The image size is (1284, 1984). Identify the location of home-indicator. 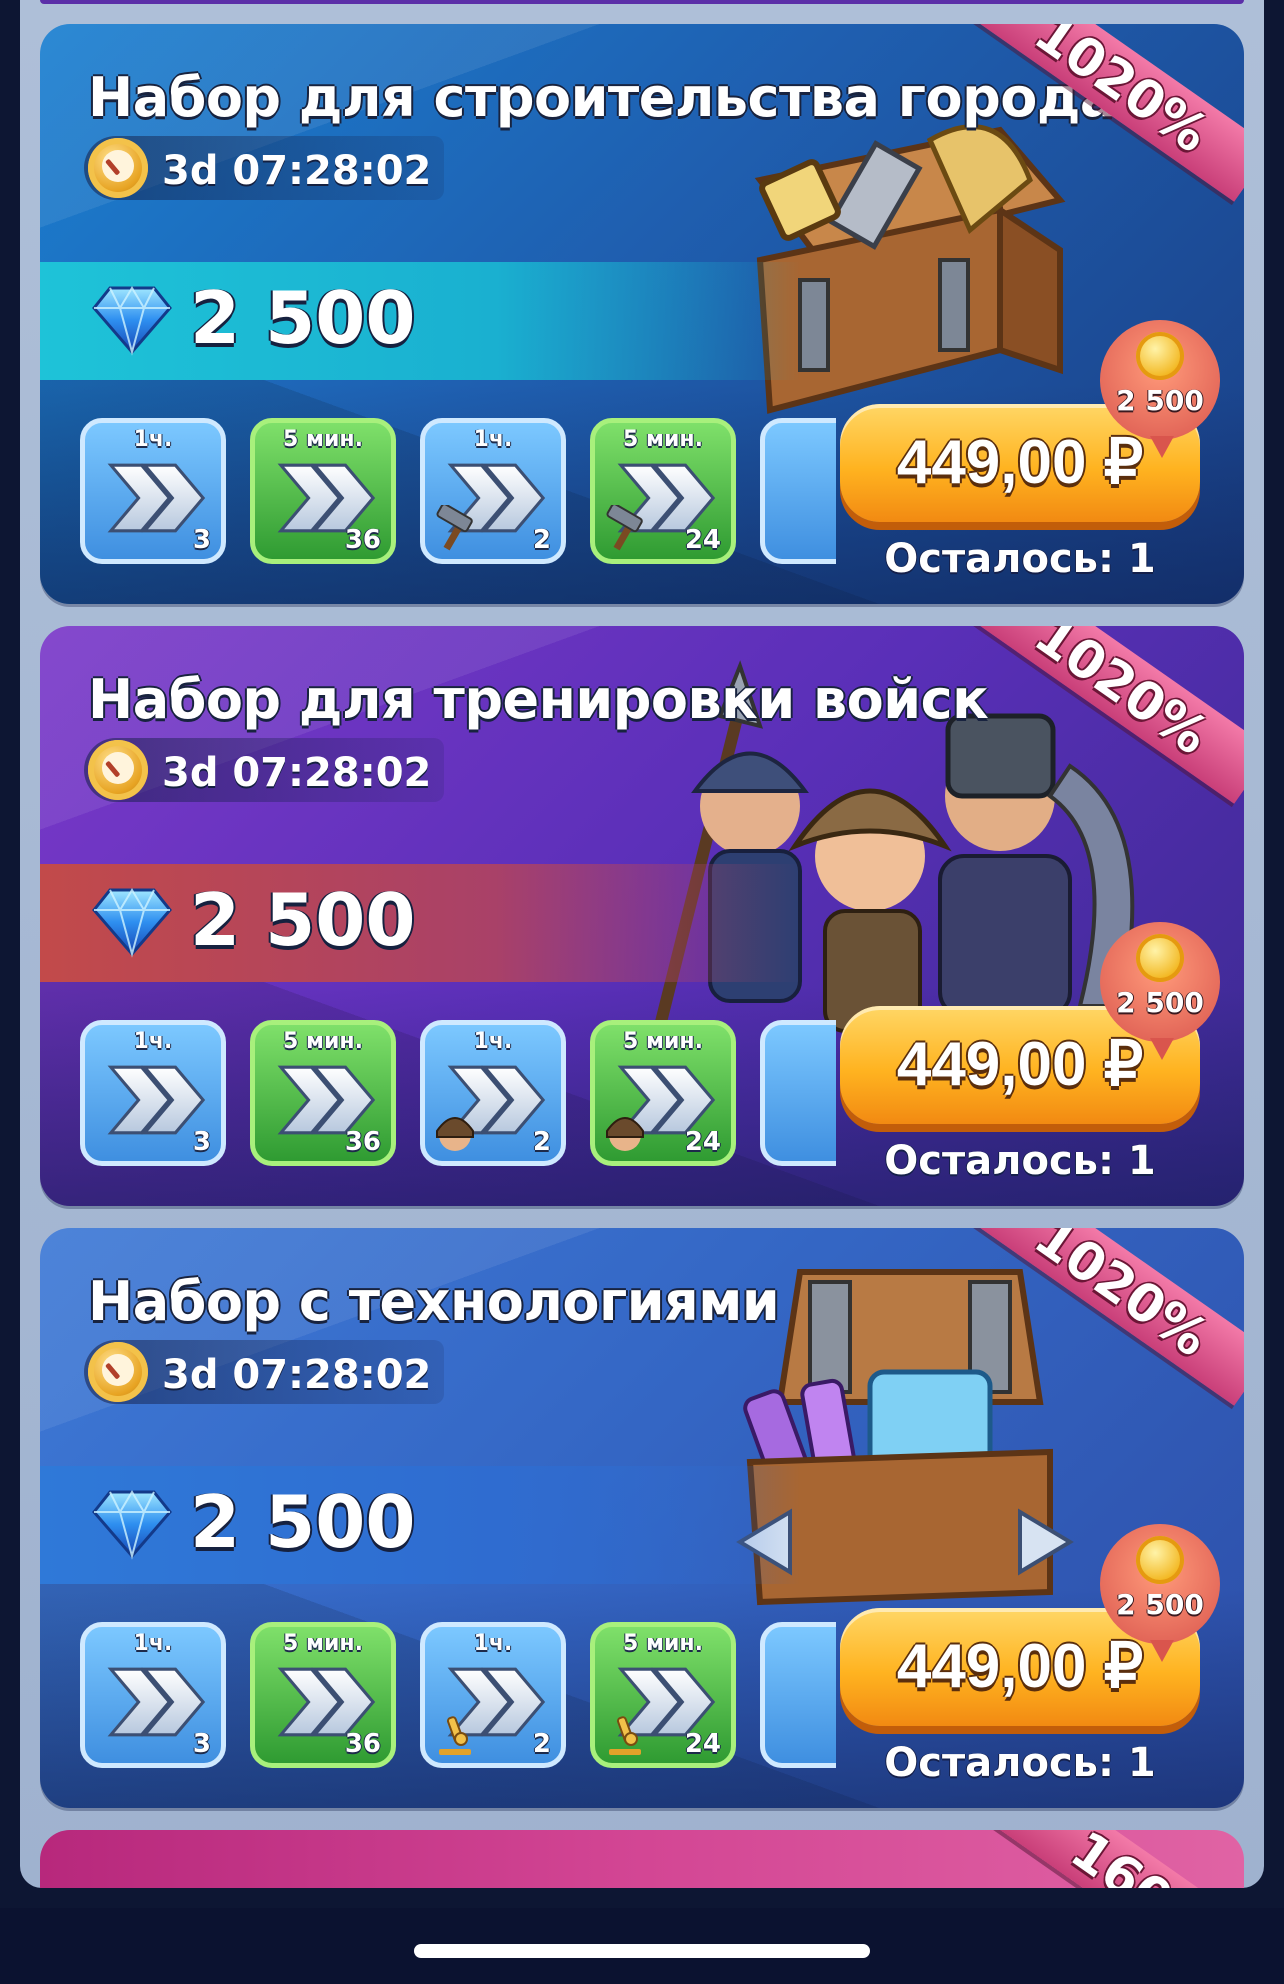
(642, 1951).